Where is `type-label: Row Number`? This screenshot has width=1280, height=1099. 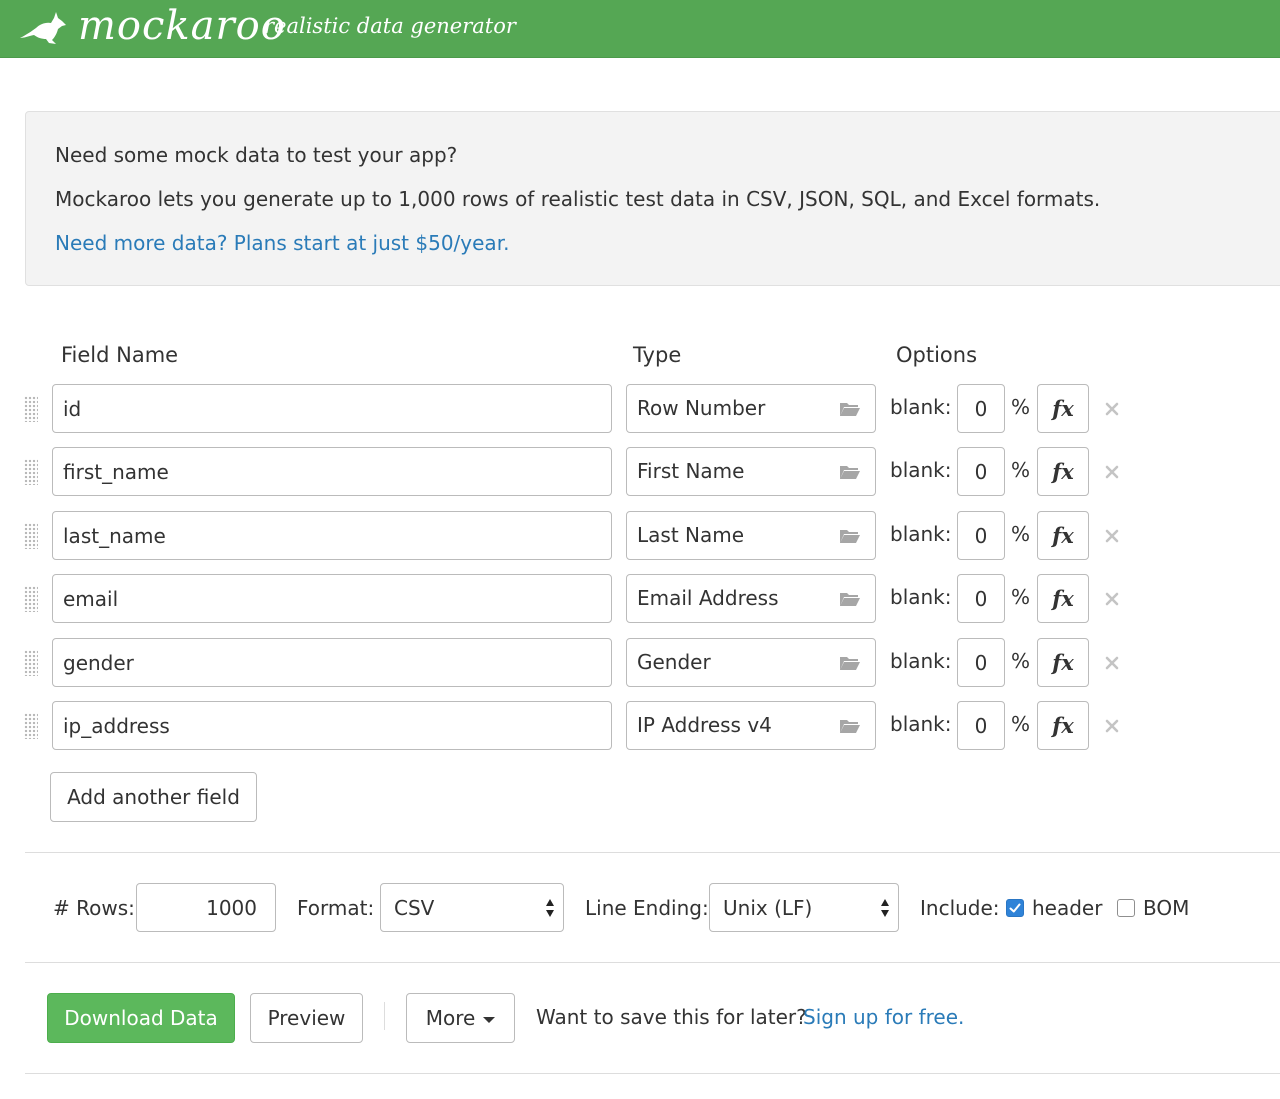 type-label: Row Number is located at coordinates (701, 408).